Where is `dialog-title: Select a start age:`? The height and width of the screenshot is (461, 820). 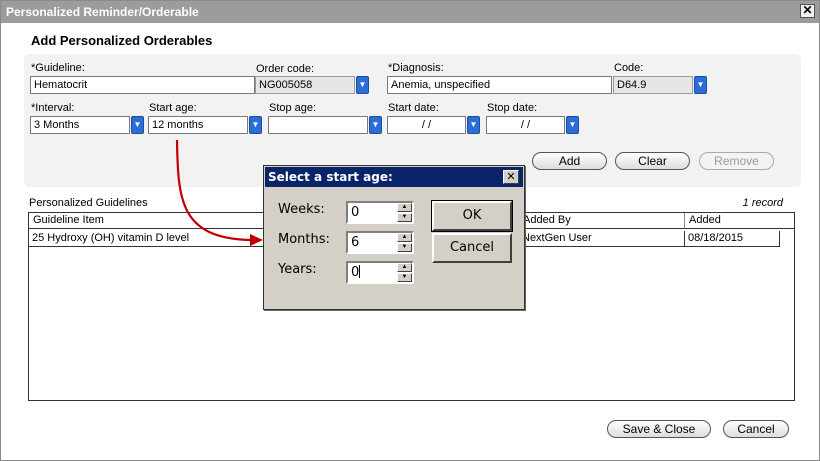 dialog-title: Select a start age: is located at coordinates (330, 177).